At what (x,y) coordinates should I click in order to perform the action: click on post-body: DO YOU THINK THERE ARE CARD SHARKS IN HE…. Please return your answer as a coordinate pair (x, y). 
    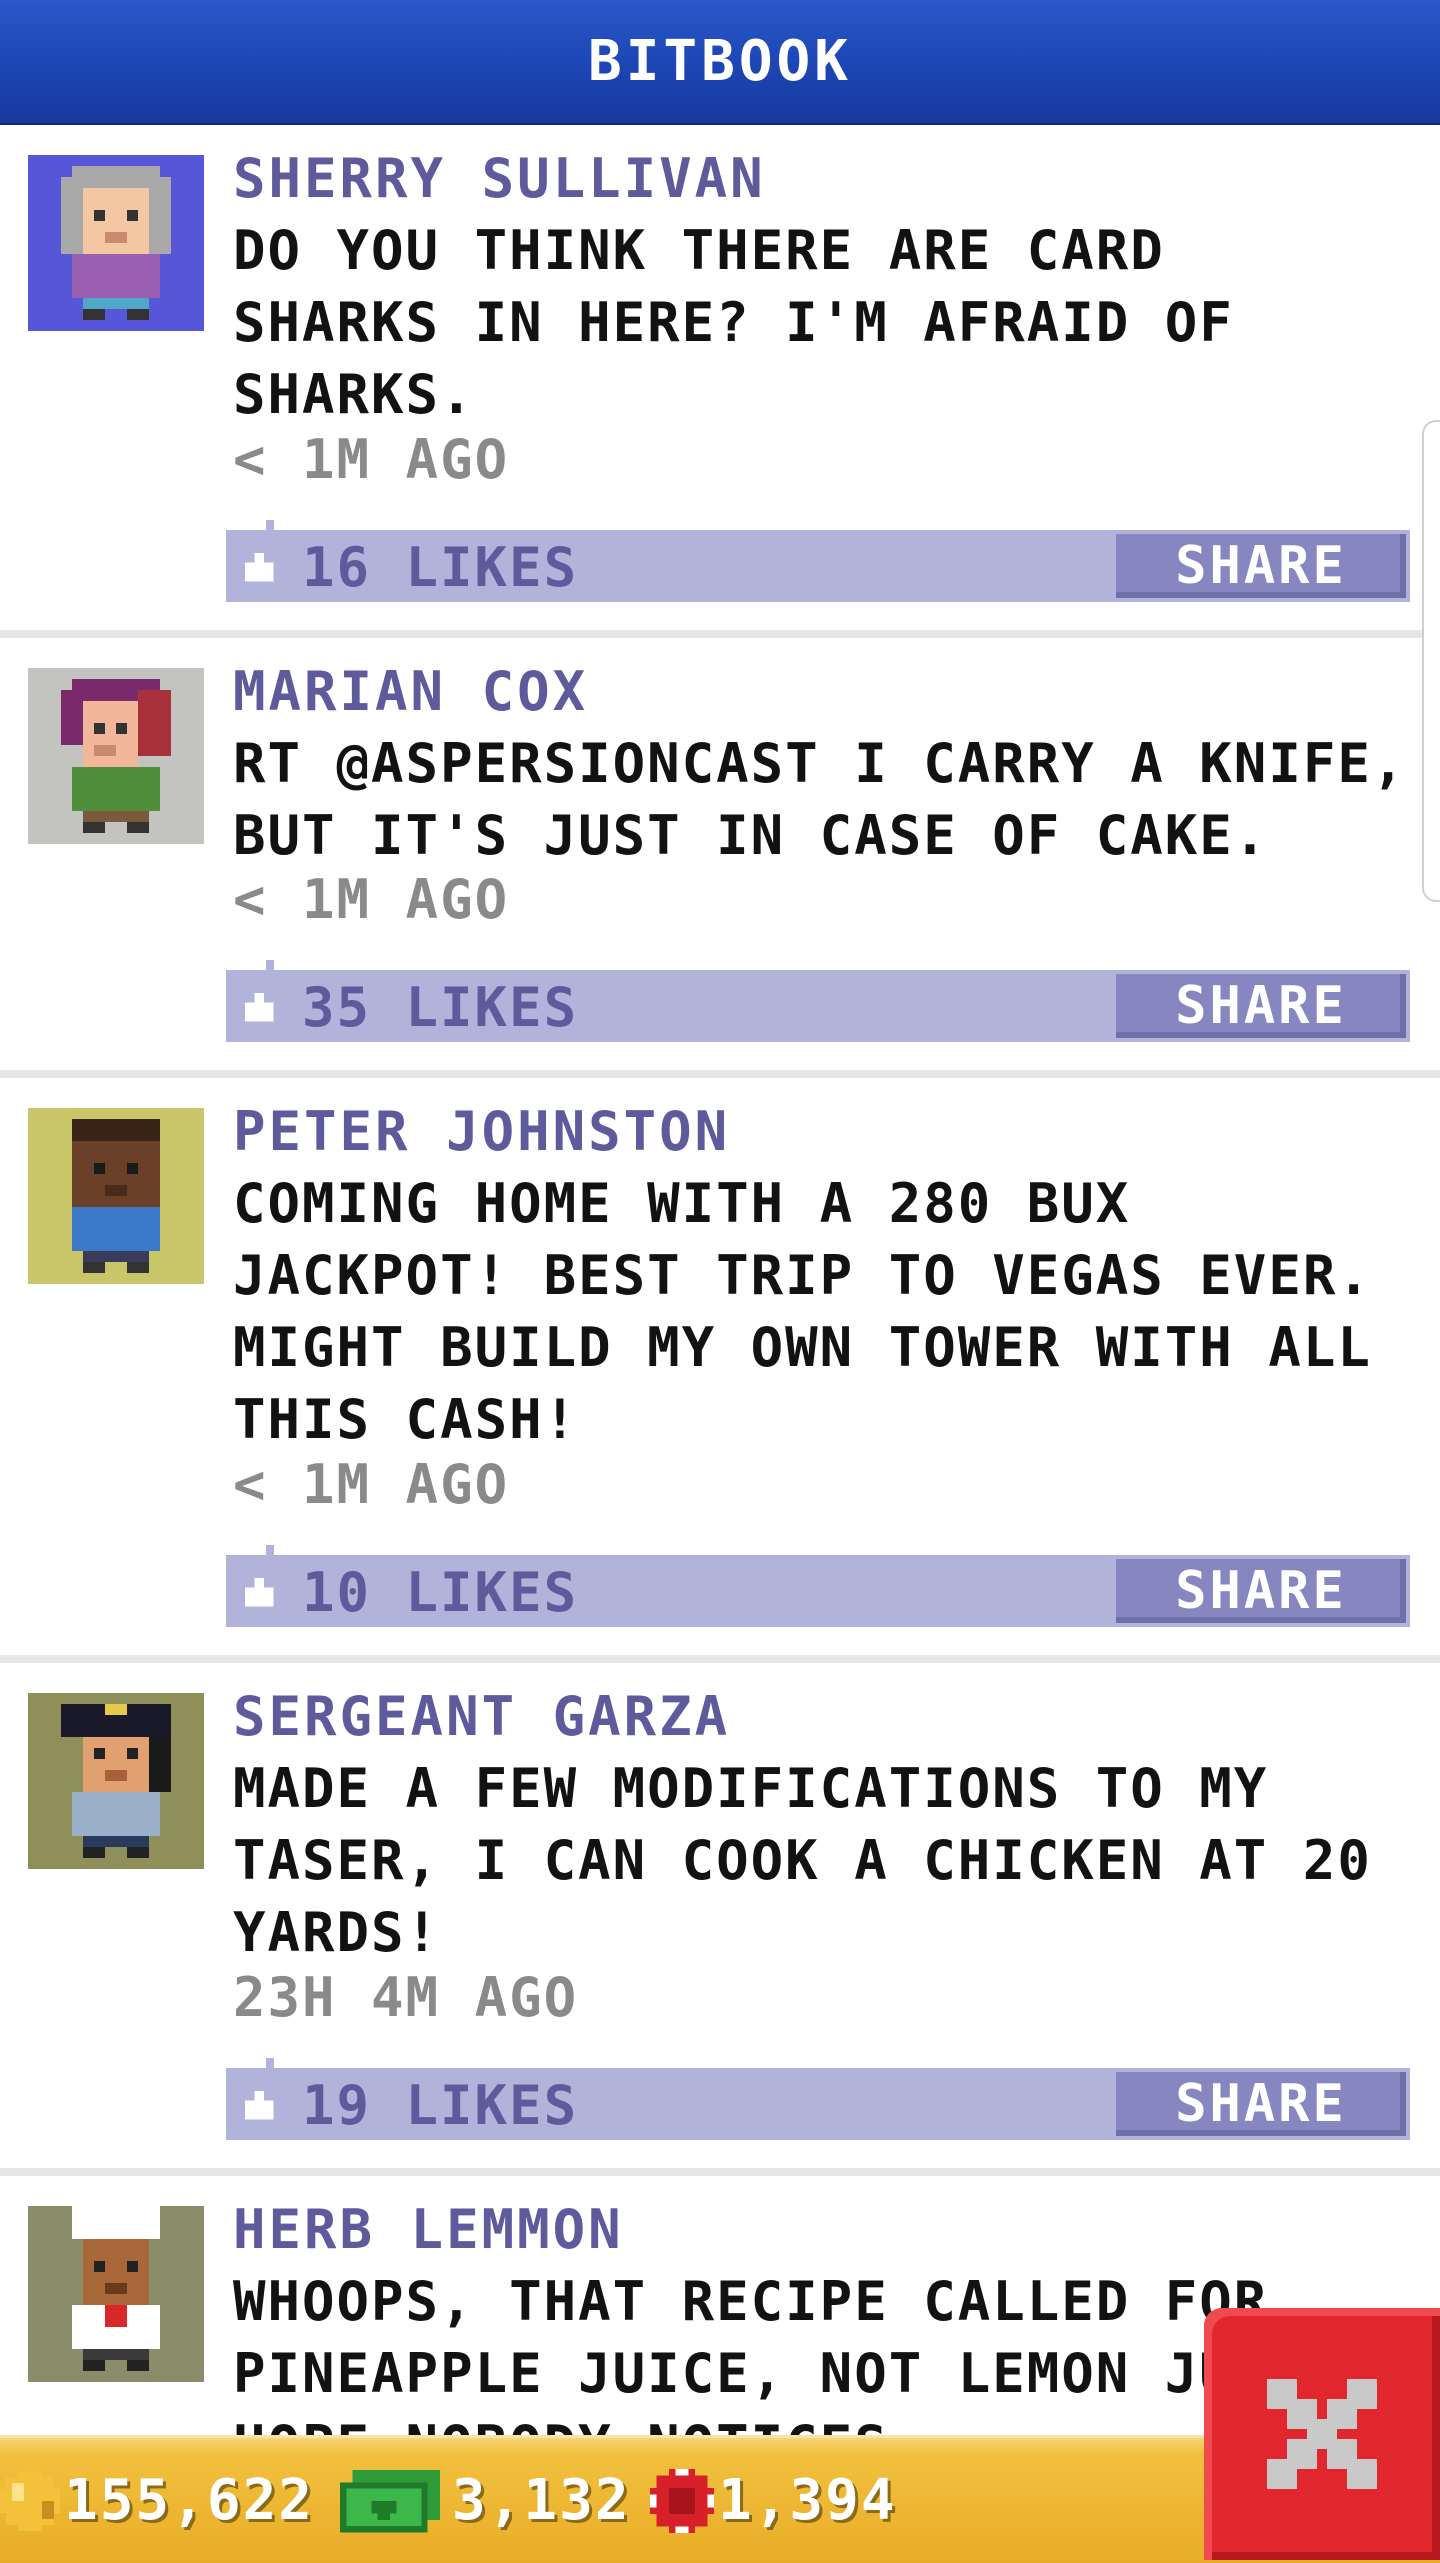
    Looking at the image, I should click on (823, 323).